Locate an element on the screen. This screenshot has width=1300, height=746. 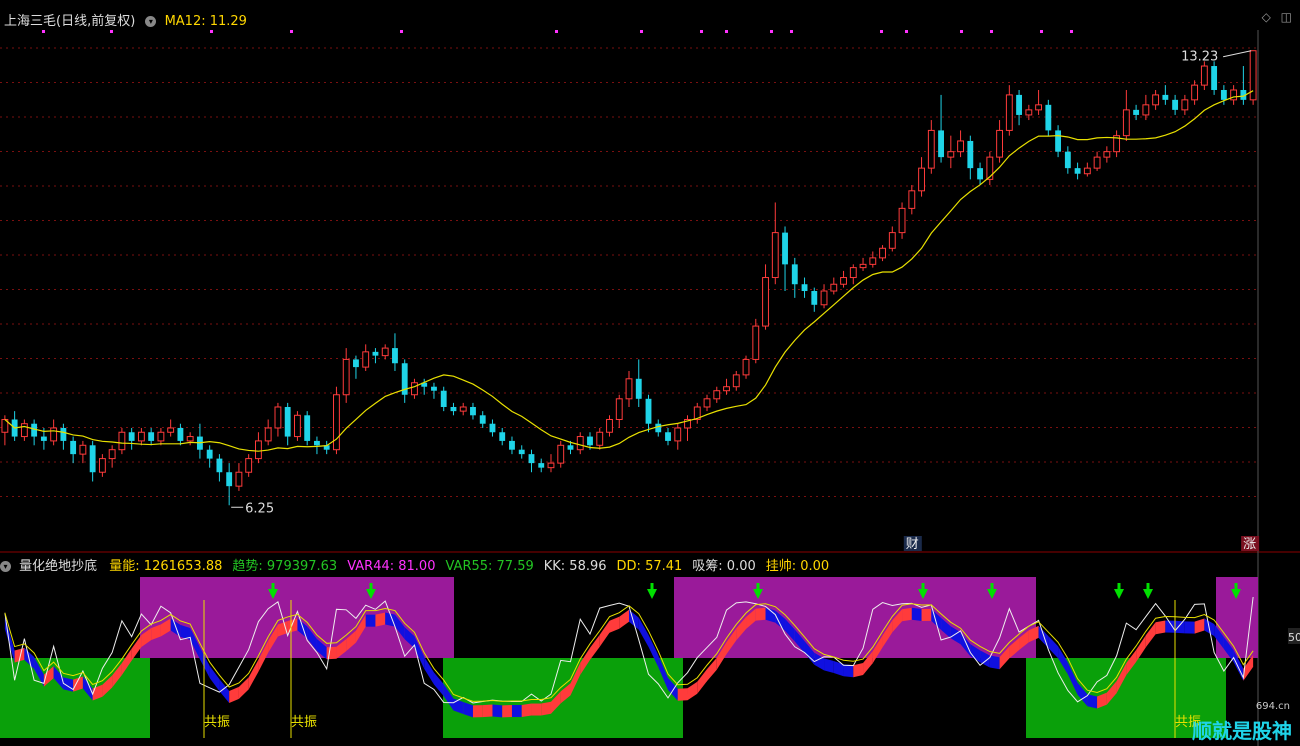
window-toggle-icon: ◫ is located at coordinates (1286, 17).